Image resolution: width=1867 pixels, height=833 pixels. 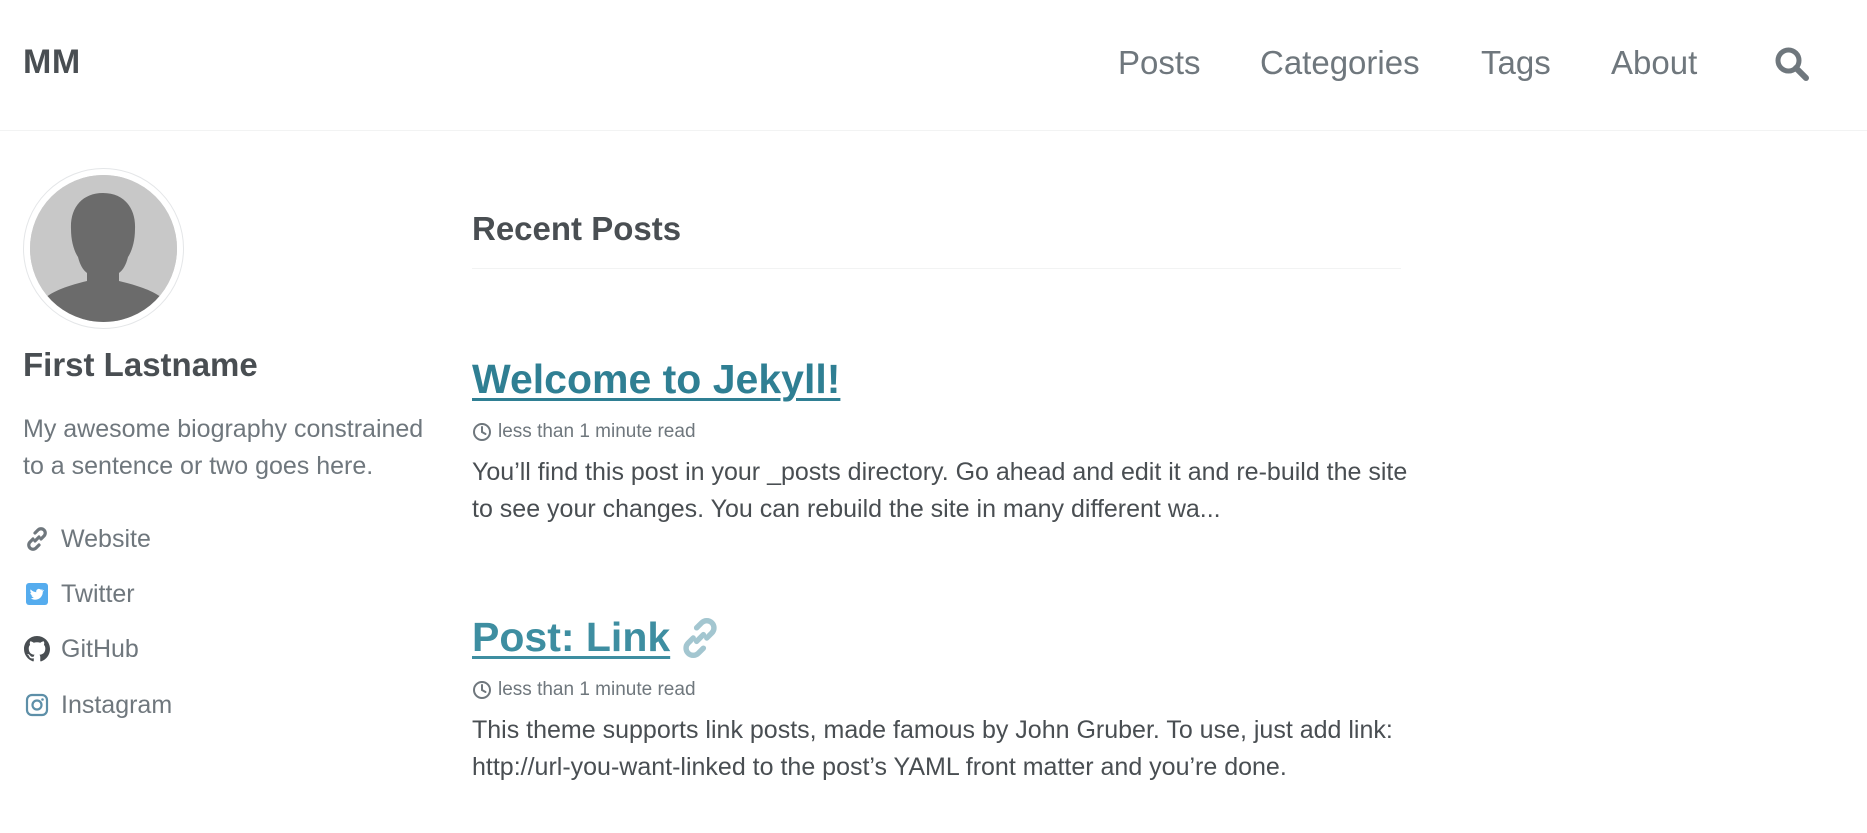 I want to click on post-title-text: Welcome to Jekyll!, so click(x=656, y=379).